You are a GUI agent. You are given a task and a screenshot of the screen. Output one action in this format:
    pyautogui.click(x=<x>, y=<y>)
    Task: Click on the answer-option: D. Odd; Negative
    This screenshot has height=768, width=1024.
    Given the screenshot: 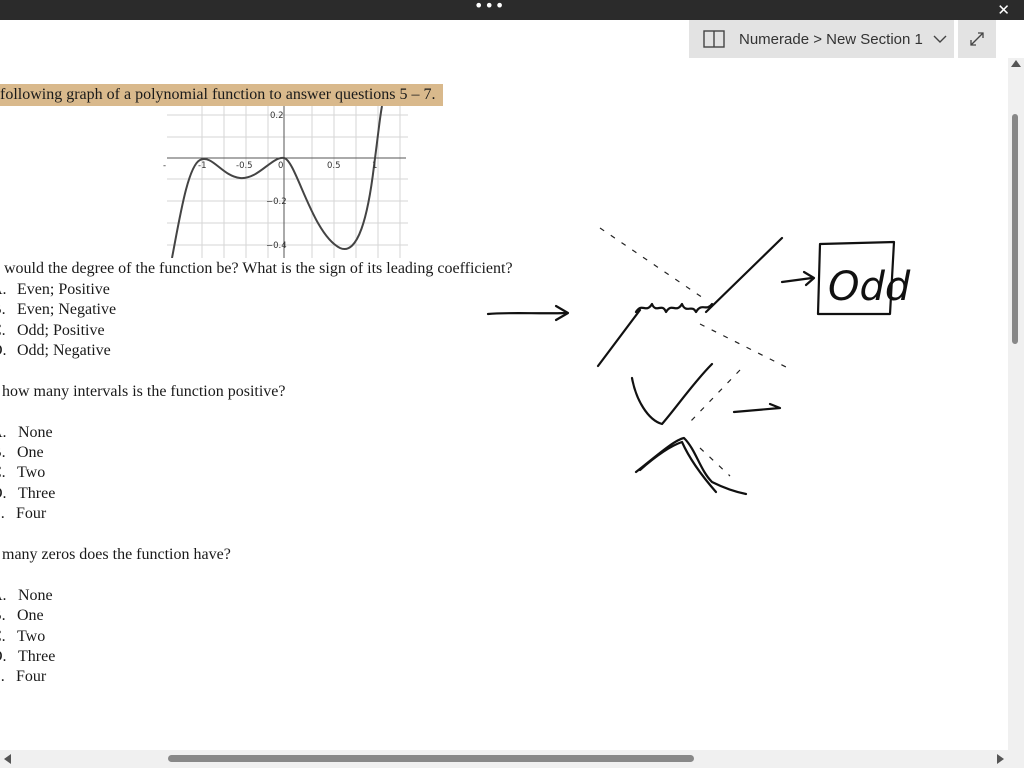 What is the action you would take?
    pyautogui.click(x=55, y=351)
    